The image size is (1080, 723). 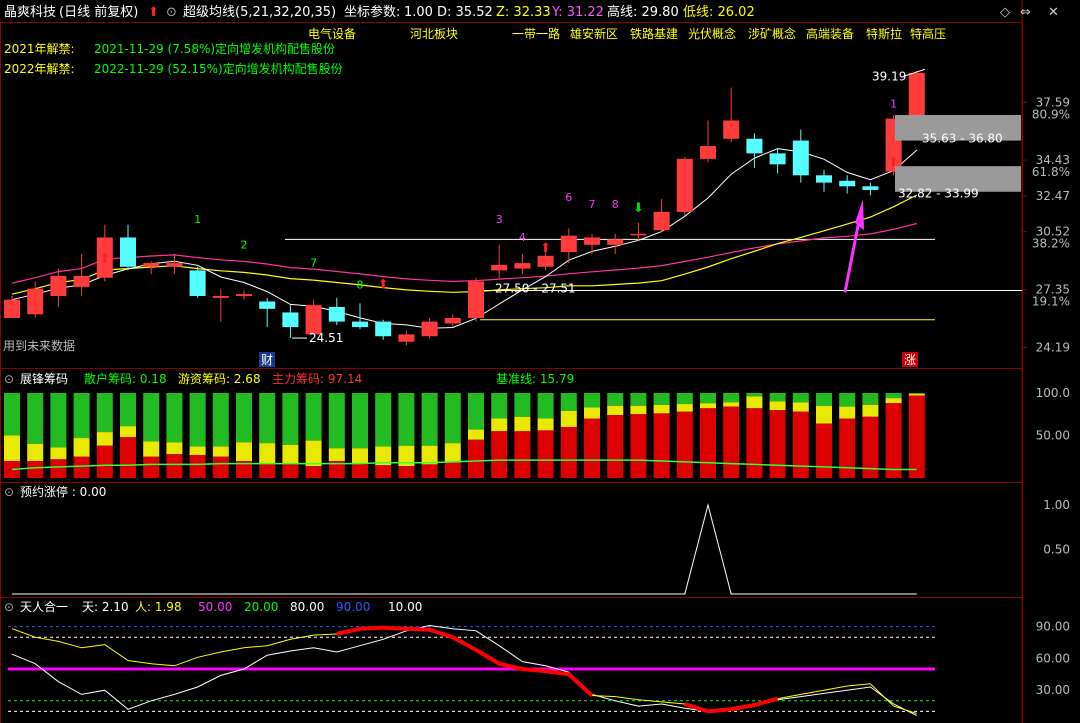 I want to click on zone-label: 35.63 - 36.80, so click(x=962, y=139).